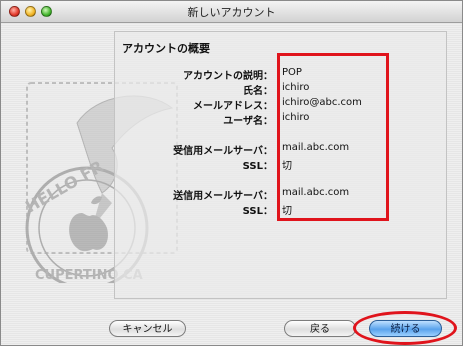 The height and width of the screenshot is (346, 463). What do you see at coordinates (257, 166) in the screenshot?
I see `label-incoming-ssl: SSL：` at bounding box center [257, 166].